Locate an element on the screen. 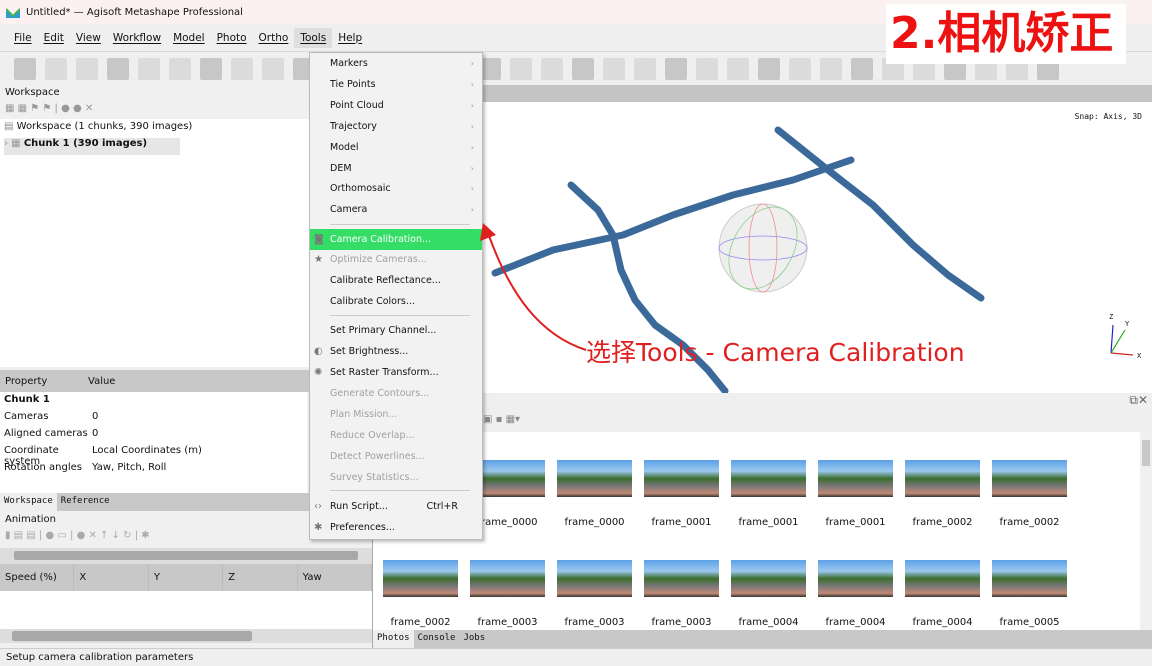 The image size is (1152, 666). menu-item-dem: DEM › is located at coordinates (396, 168).